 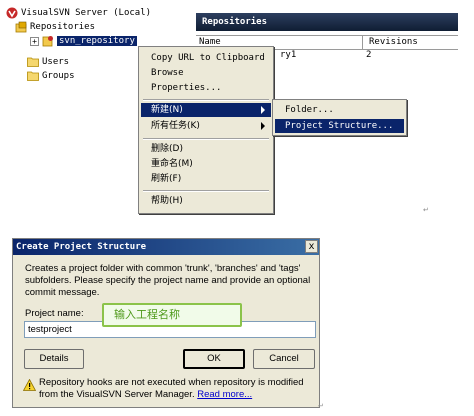 I want to click on menu-item-rename: 重命名(M), so click(x=206, y=164).